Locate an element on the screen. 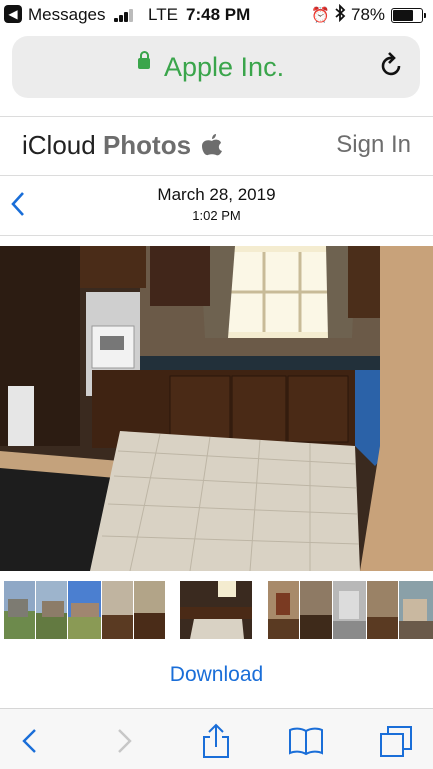 The height and width of the screenshot is (769, 433). signal-strength-icon is located at coordinates (126, 15).